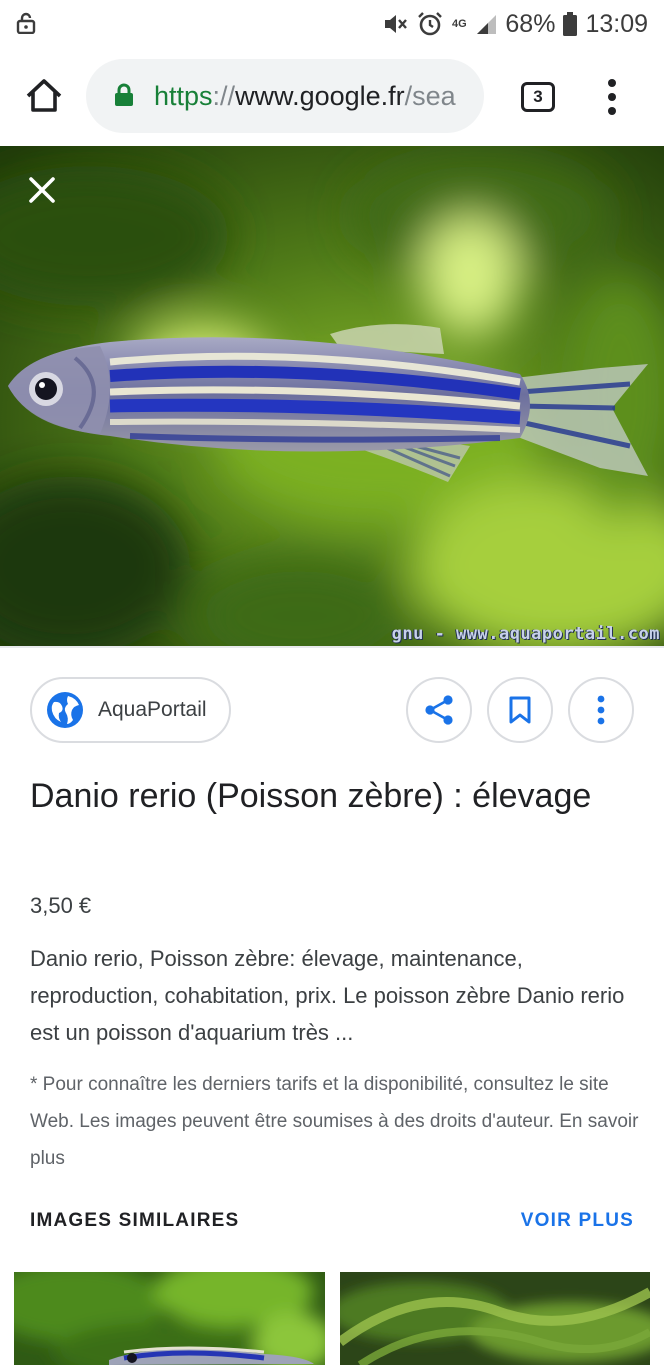  I want to click on browser-menu-icon, so click(612, 97).